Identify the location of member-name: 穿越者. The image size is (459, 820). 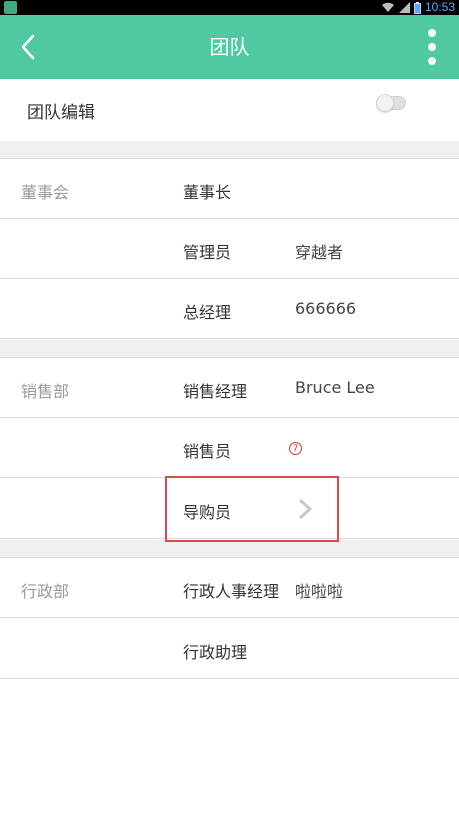
(319, 252).